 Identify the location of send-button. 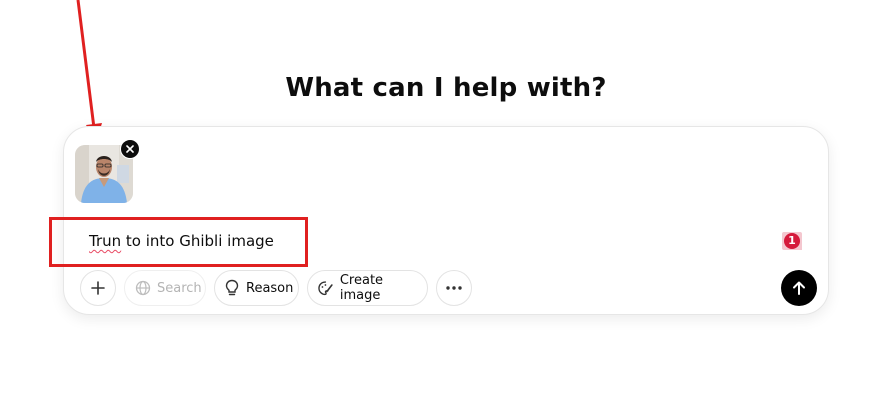
(799, 288).